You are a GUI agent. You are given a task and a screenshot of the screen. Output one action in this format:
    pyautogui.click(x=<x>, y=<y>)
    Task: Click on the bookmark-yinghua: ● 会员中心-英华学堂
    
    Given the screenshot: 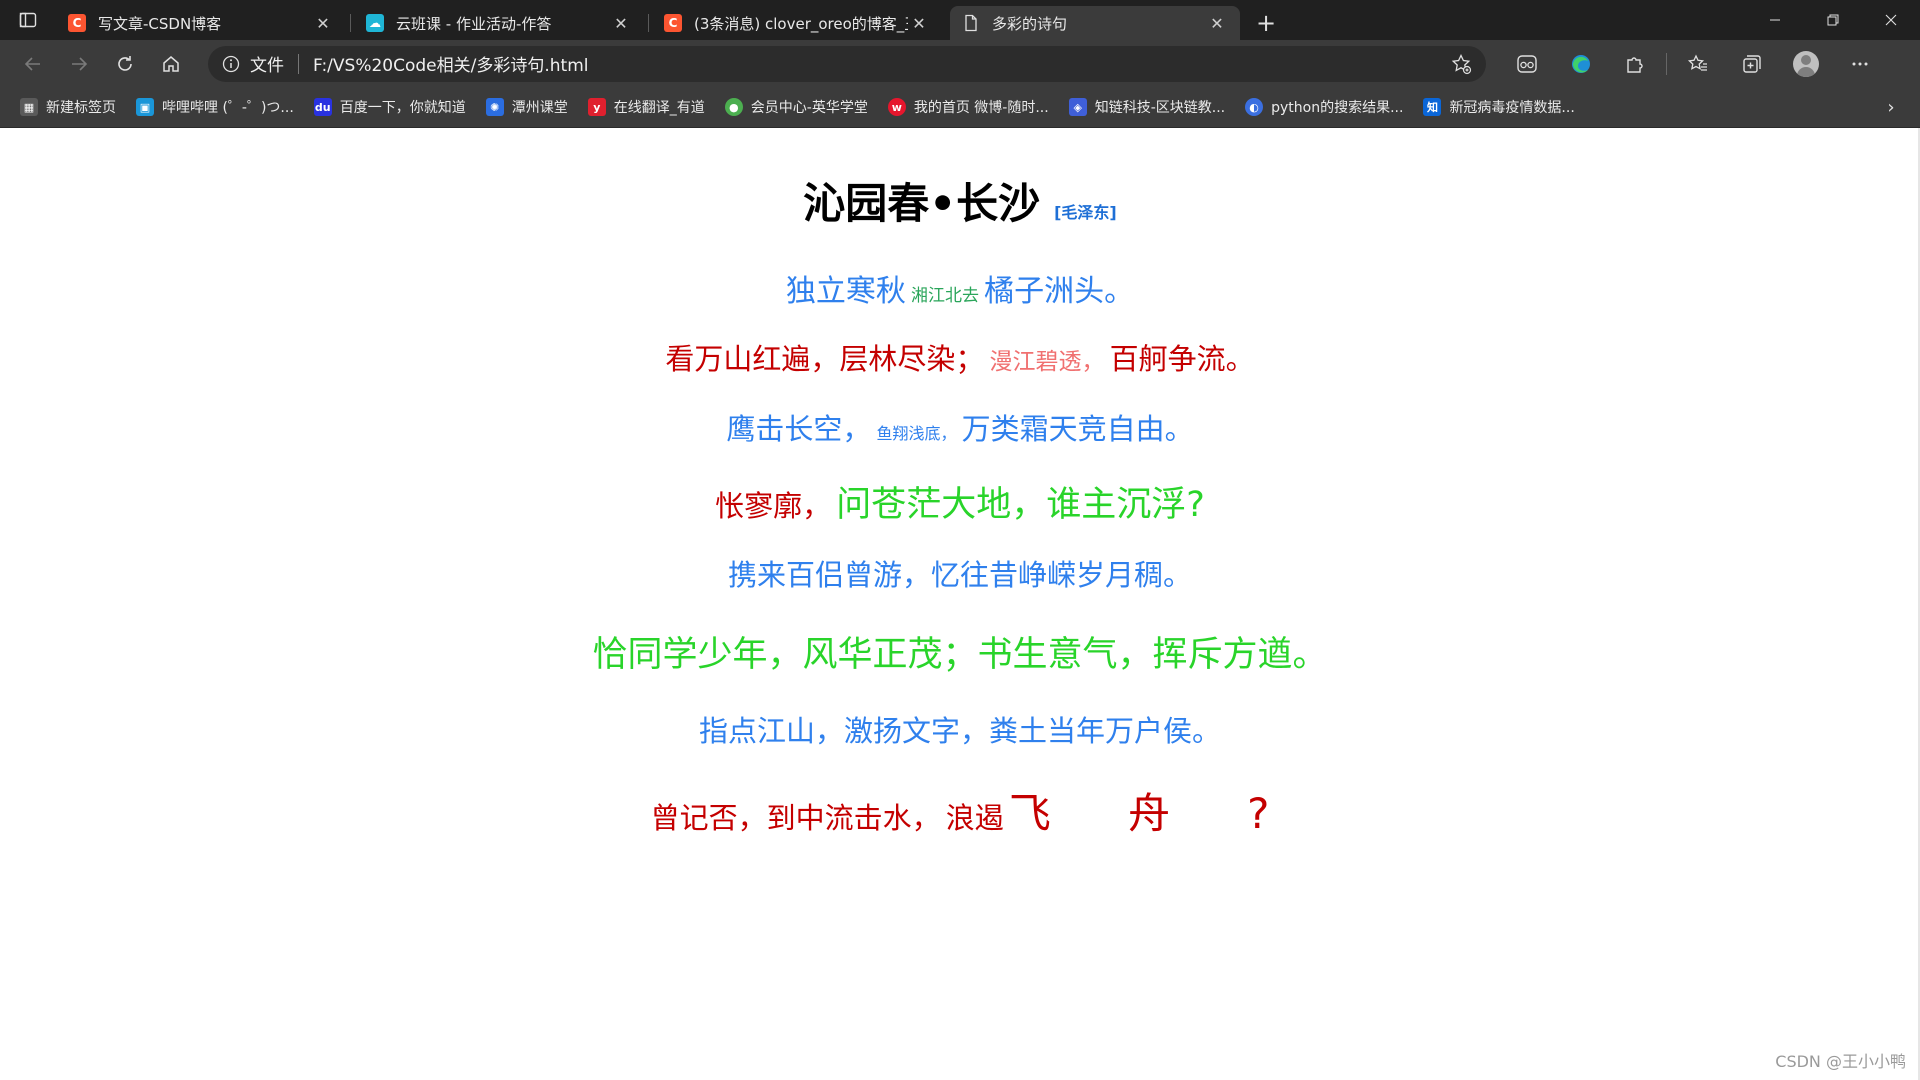 What is the action you would take?
    pyautogui.click(x=796, y=107)
    